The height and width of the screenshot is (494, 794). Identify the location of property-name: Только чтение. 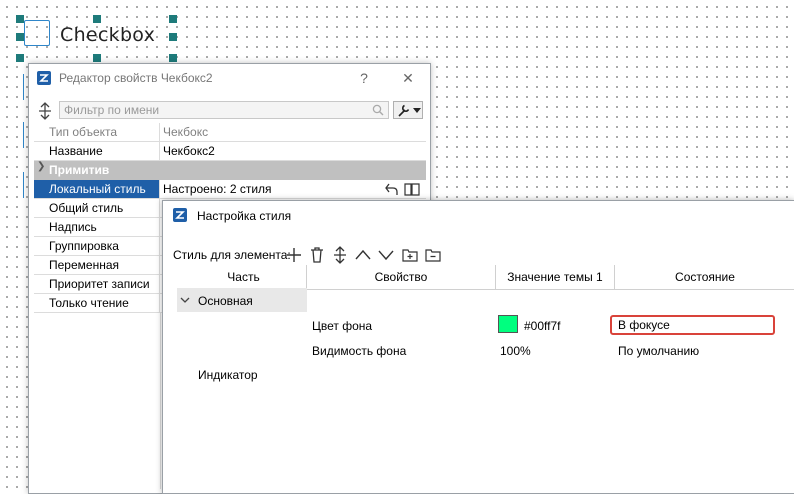
(97, 303).